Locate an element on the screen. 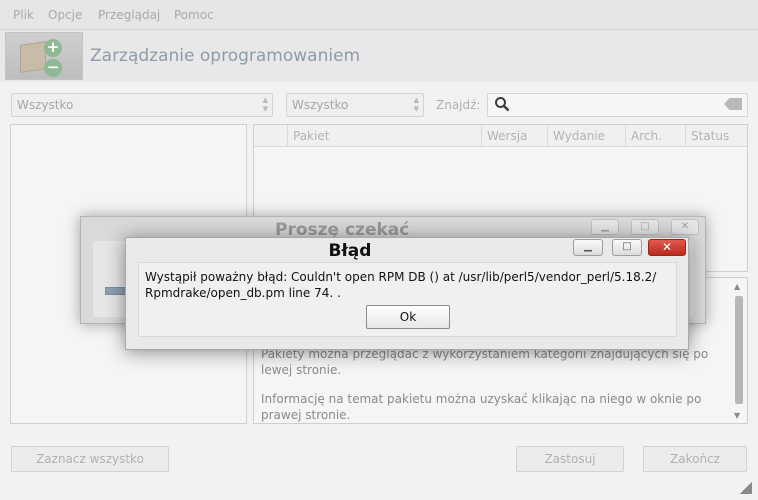  scrollbar-thumb is located at coordinates (739, 350).